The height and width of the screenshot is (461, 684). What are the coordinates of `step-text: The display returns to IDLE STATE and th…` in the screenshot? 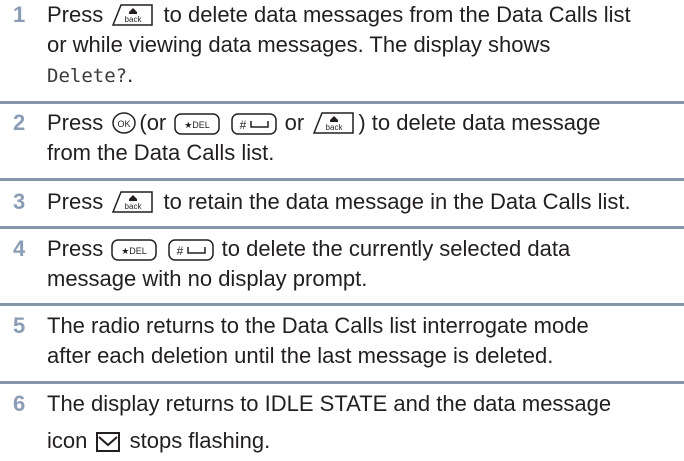 It's located at (363, 422).